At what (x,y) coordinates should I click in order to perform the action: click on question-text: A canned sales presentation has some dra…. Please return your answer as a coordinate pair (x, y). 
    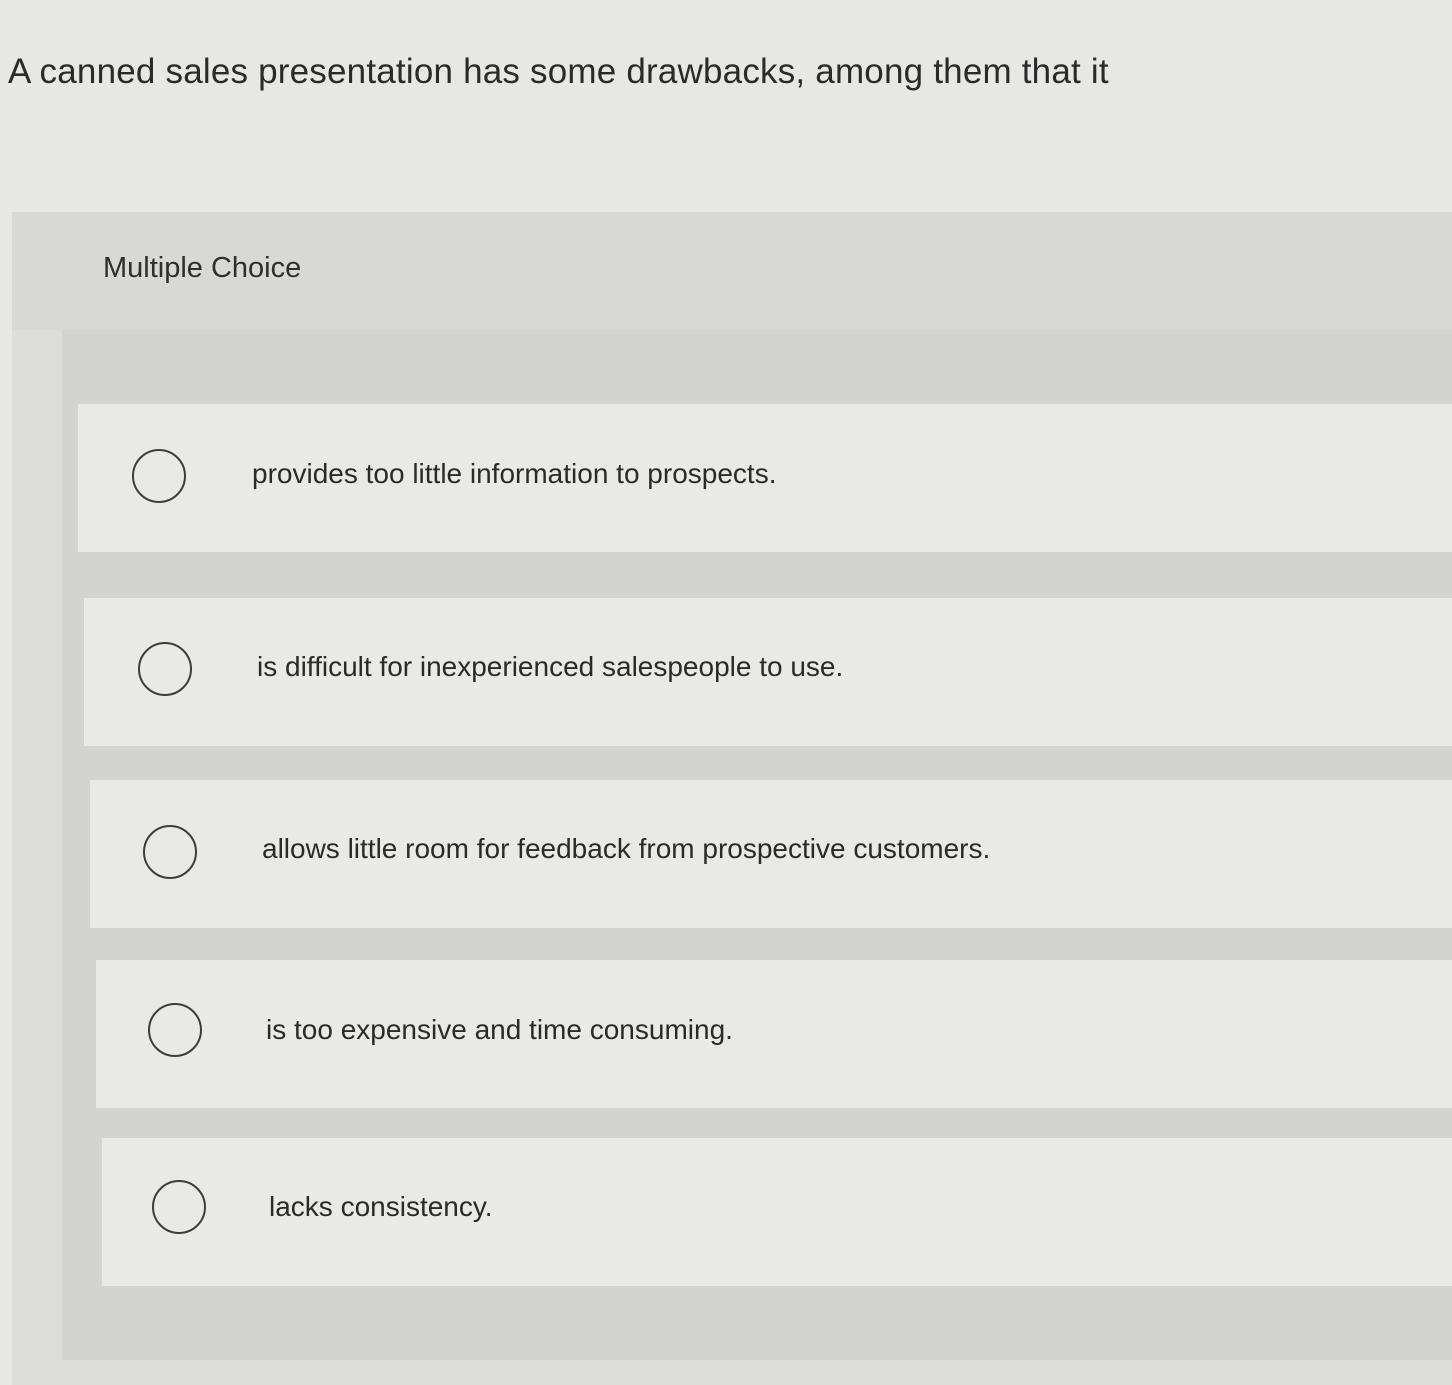
    Looking at the image, I should click on (558, 71).